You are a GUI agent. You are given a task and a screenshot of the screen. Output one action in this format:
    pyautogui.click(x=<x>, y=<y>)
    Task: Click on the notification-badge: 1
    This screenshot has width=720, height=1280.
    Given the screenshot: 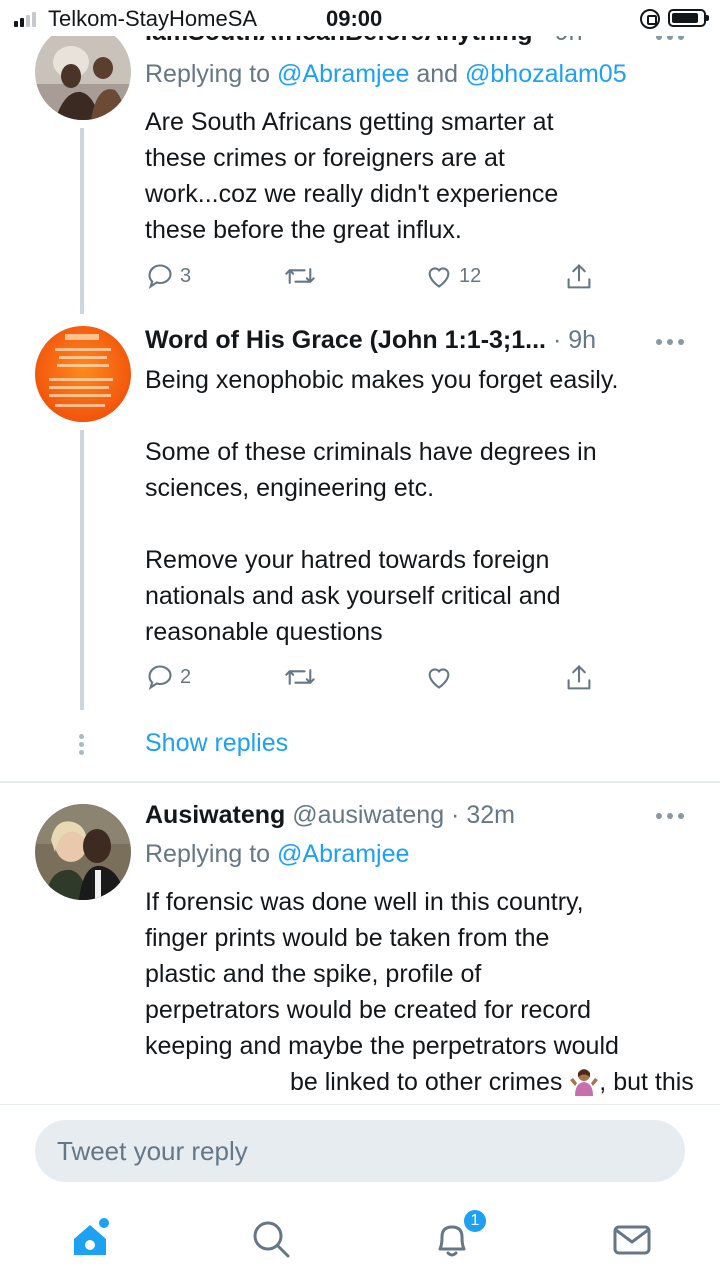 What is the action you would take?
    pyautogui.click(x=475, y=1221)
    